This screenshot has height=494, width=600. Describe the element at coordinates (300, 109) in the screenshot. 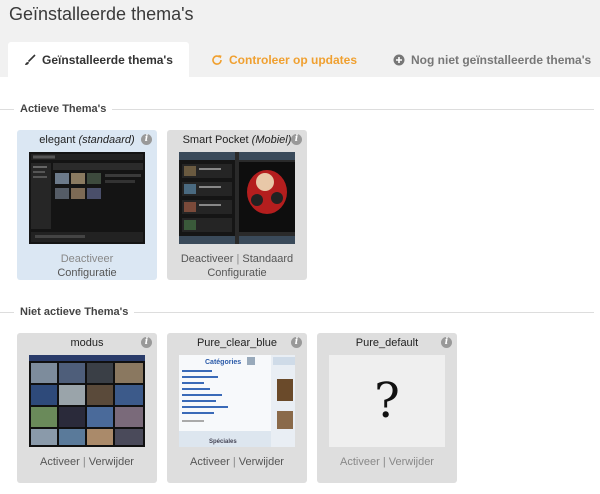

I see `section-active: Actieve Thema's` at that location.